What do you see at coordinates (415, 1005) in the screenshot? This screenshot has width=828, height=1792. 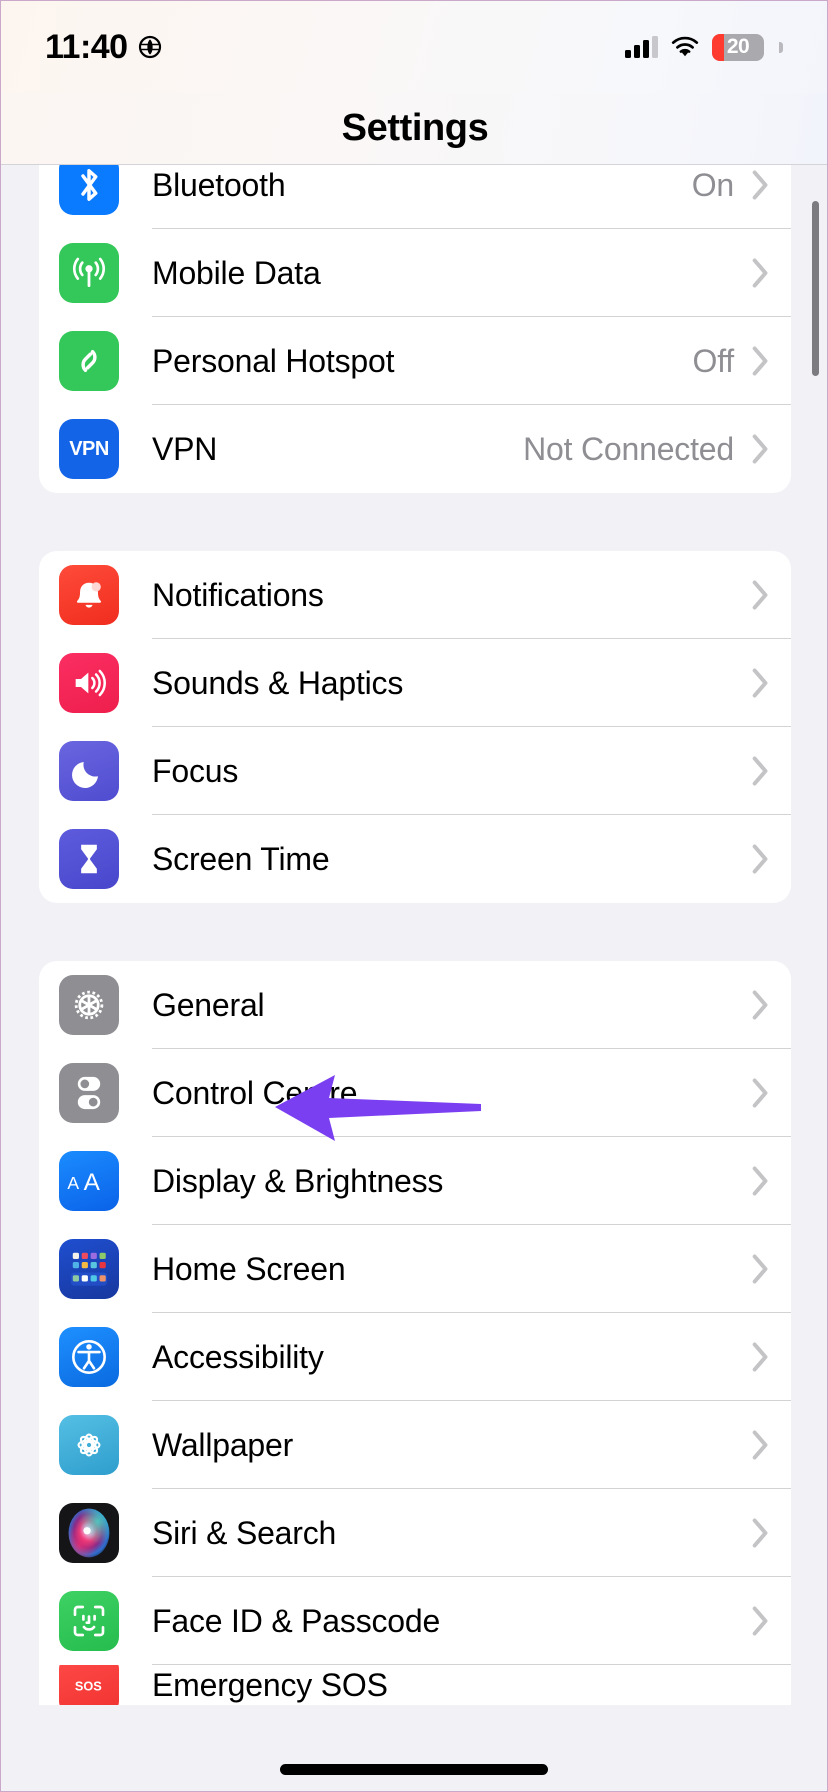 I see `settings-row-general: General` at bounding box center [415, 1005].